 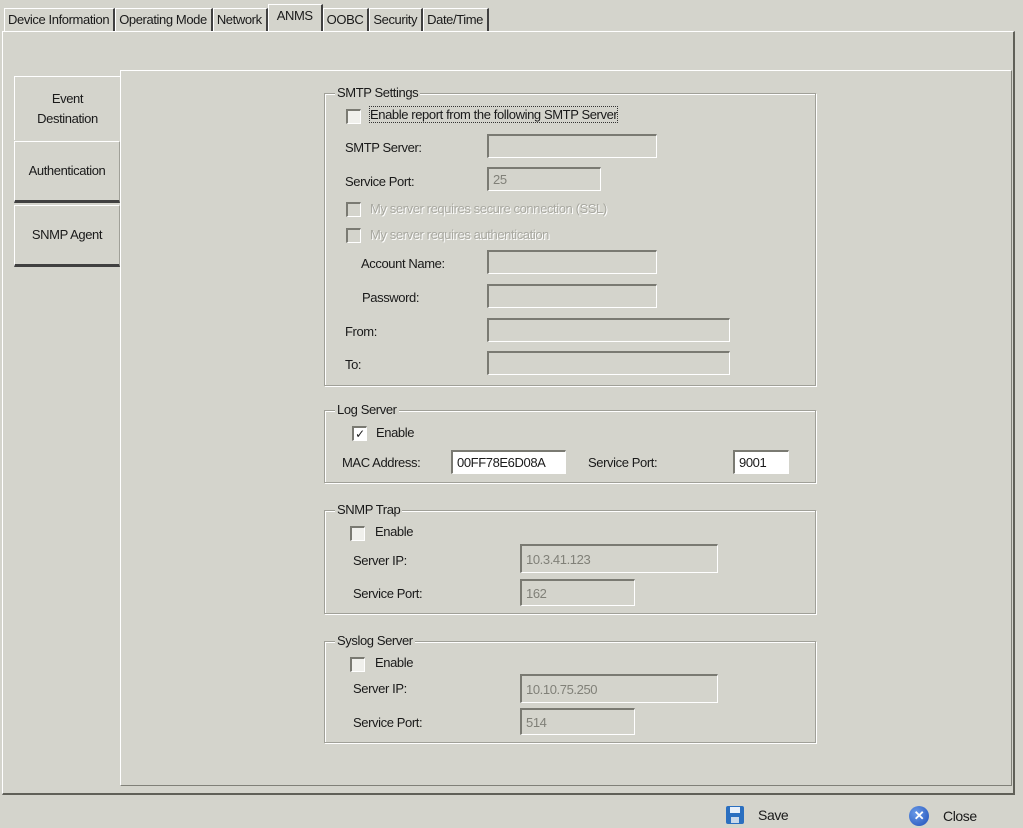 I want to click on password-label: Password:, so click(x=391, y=297).